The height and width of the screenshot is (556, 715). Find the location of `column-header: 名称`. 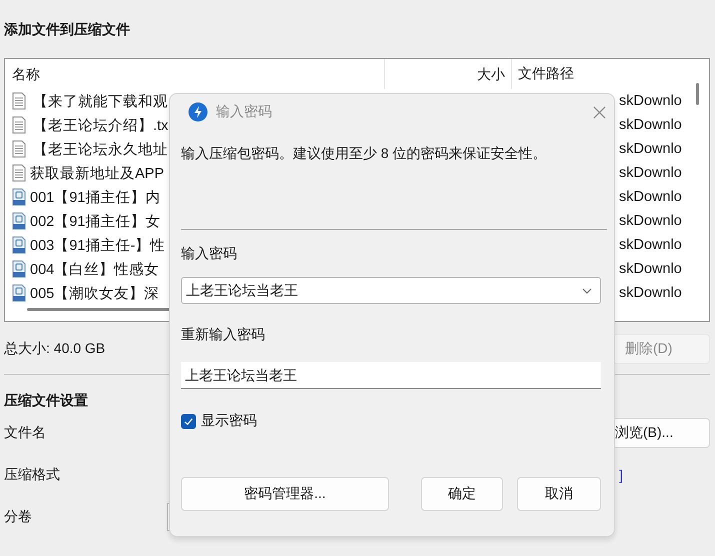

column-header: 名称 is located at coordinates (195, 74).